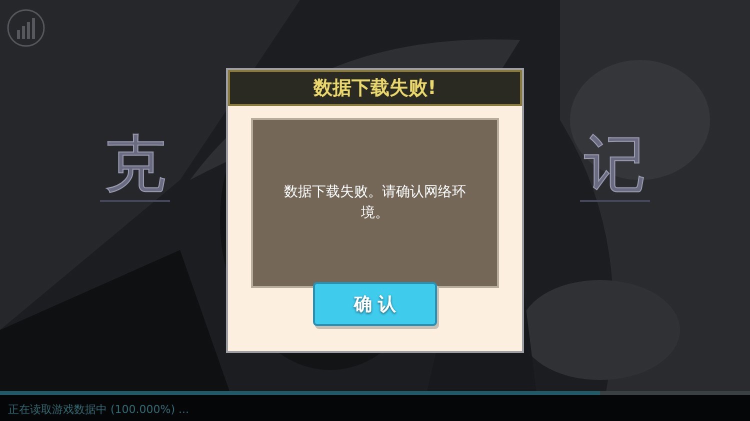 This screenshot has width=750, height=421. Describe the element at coordinates (375, 88) in the screenshot. I see `dialog-title: 数据下载失败!` at that location.